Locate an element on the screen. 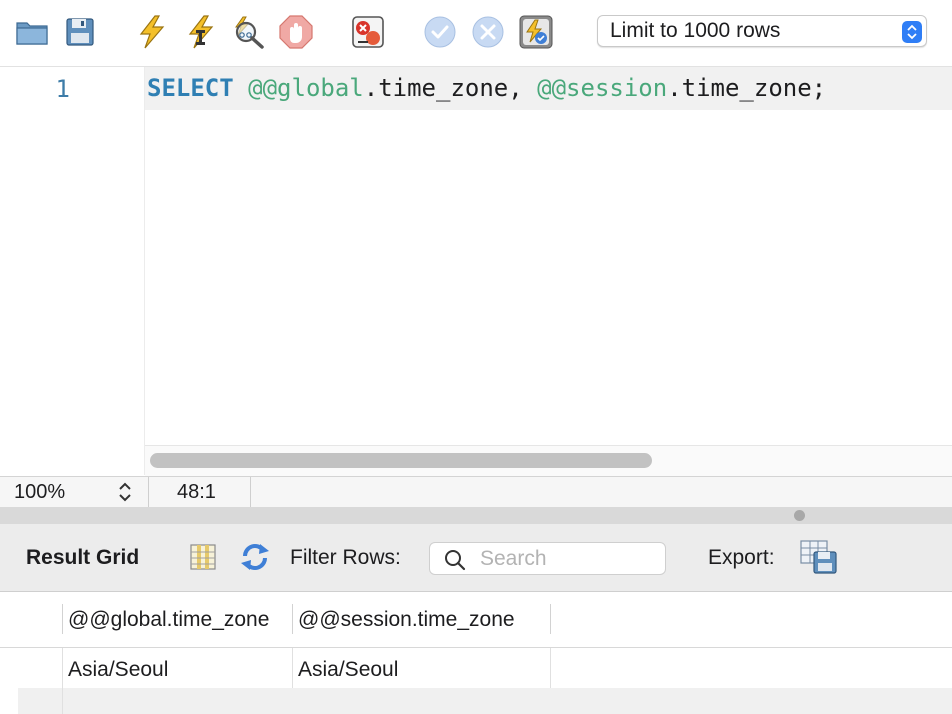  export-icon is located at coordinates (819, 557).